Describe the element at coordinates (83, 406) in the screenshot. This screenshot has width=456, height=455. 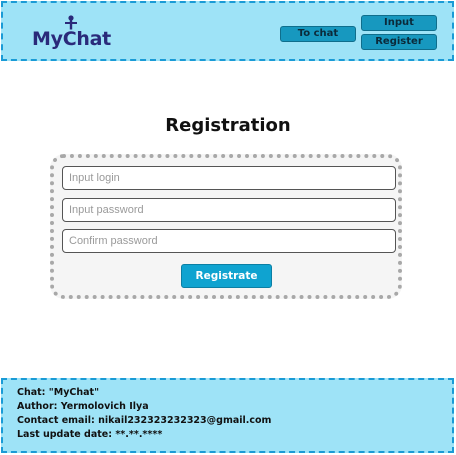
I see `footer-author: Author: Yermolovich Ilya` at that location.